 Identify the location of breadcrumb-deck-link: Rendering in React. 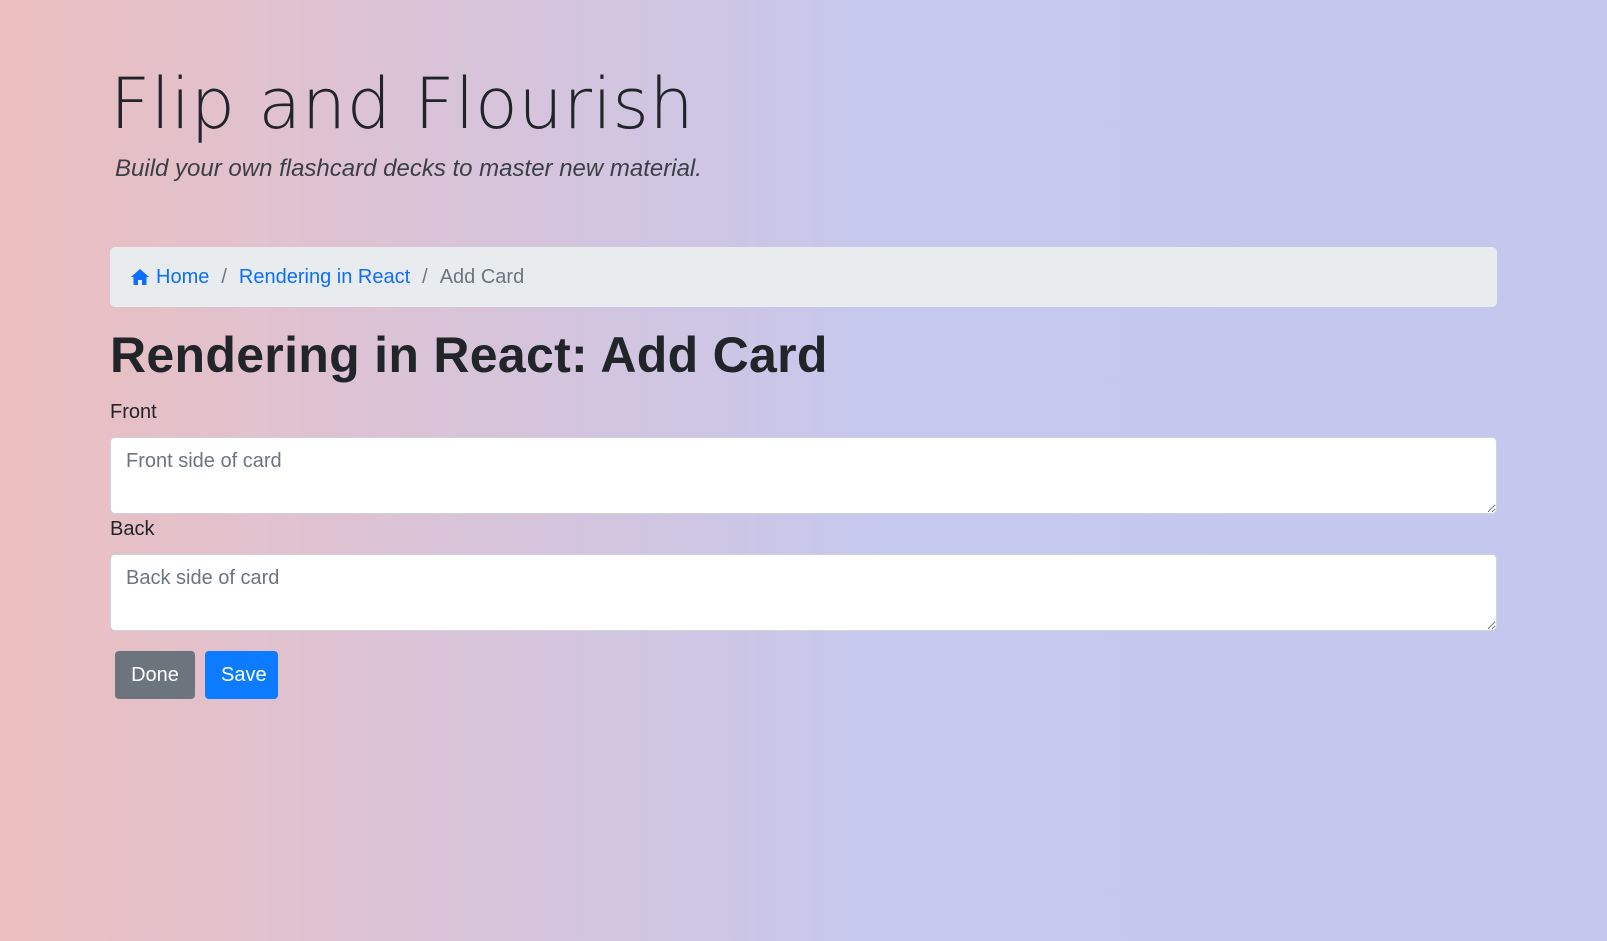
(324, 277).